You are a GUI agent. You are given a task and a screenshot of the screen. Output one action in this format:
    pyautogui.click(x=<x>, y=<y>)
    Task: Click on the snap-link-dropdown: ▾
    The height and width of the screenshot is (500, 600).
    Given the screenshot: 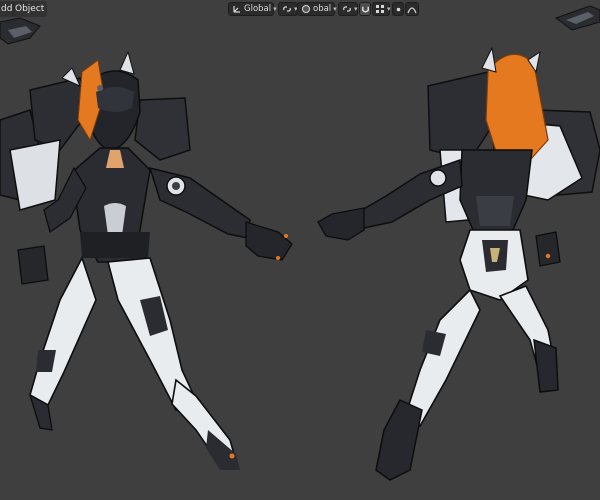 What is the action you would take?
    pyautogui.click(x=348, y=9)
    